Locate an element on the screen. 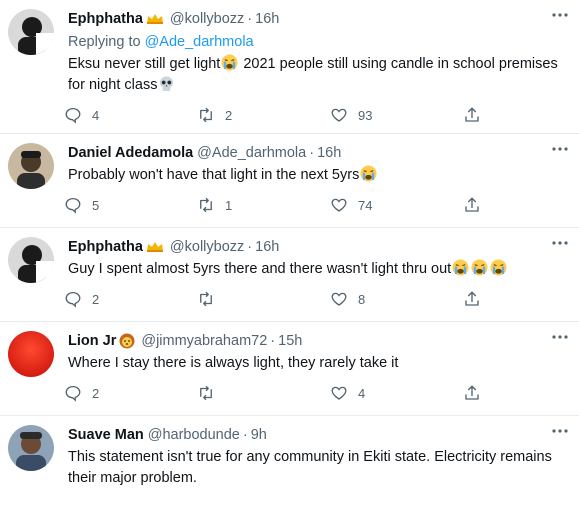 The width and height of the screenshot is (579, 507). retweet-count: 2 is located at coordinates (229, 115).